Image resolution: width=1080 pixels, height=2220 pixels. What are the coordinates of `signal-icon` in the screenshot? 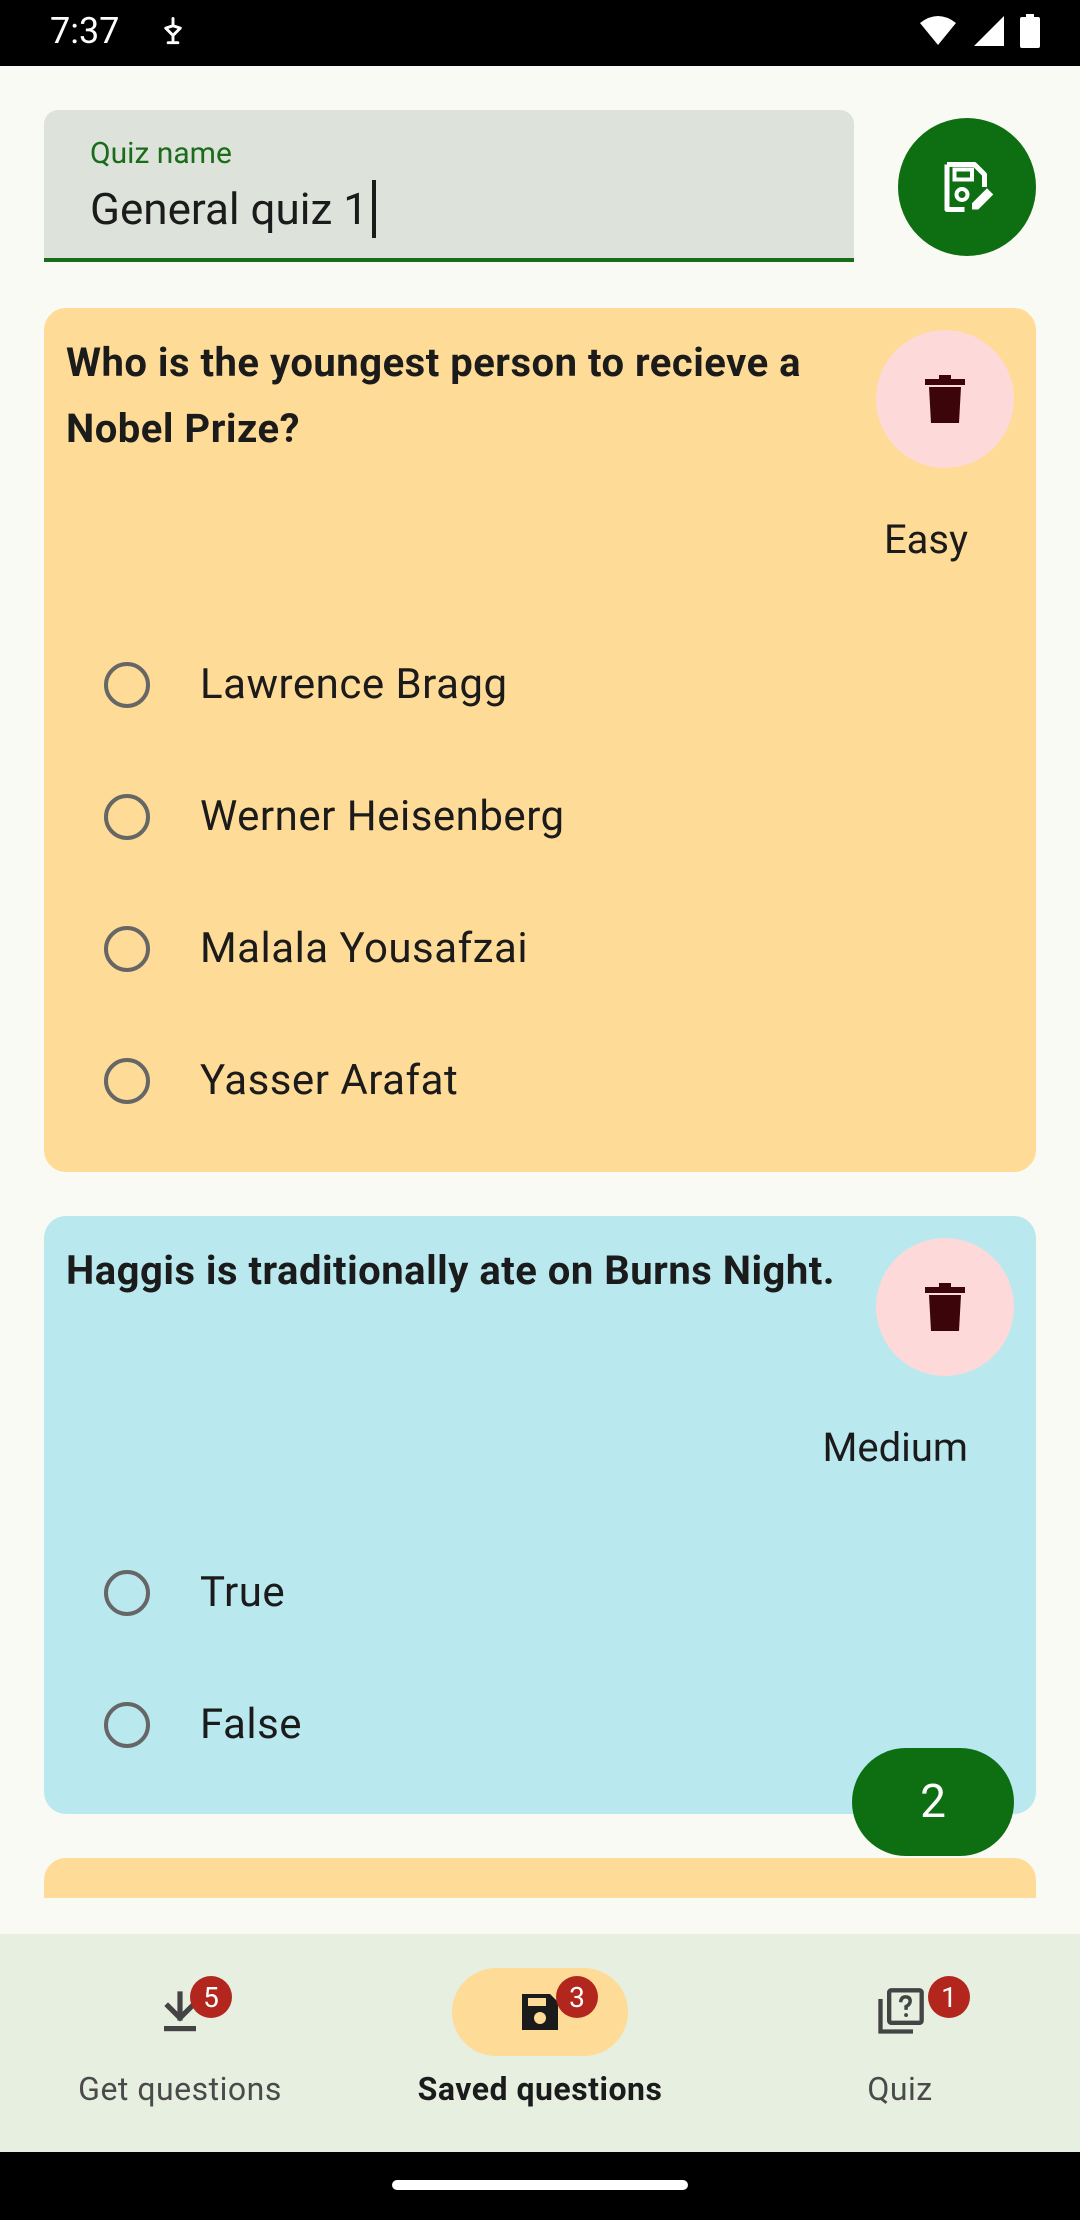 It's located at (989, 31).